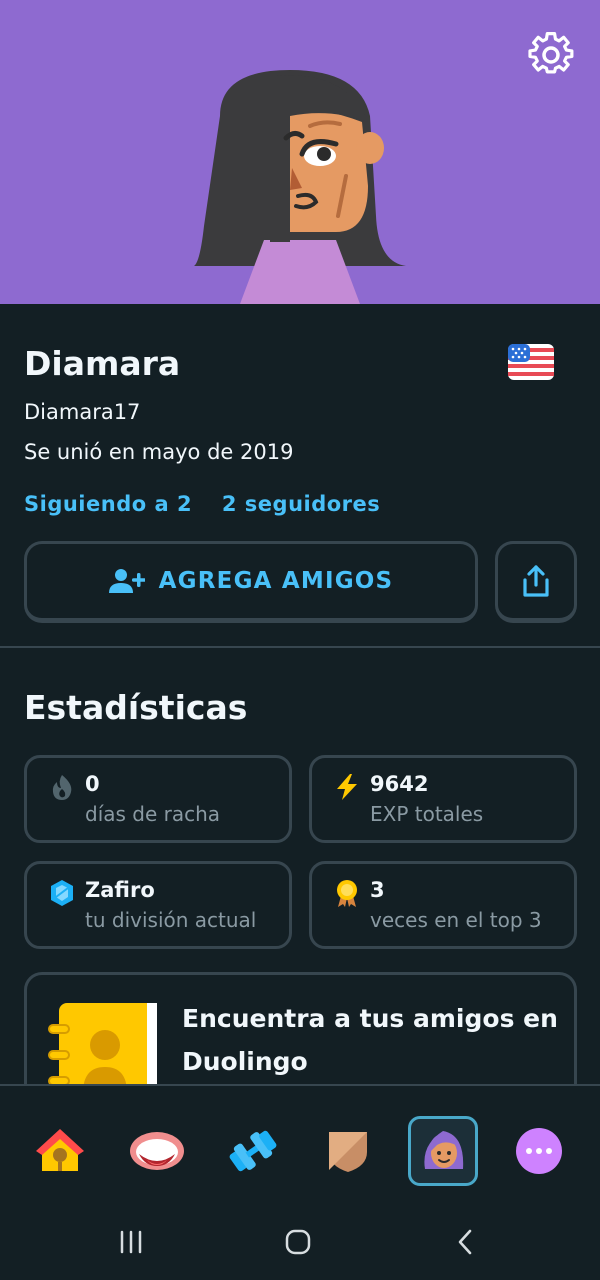  What do you see at coordinates (377, 890) in the screenshot?
I see `stat-value: 3` at bounding box center [377, 890].